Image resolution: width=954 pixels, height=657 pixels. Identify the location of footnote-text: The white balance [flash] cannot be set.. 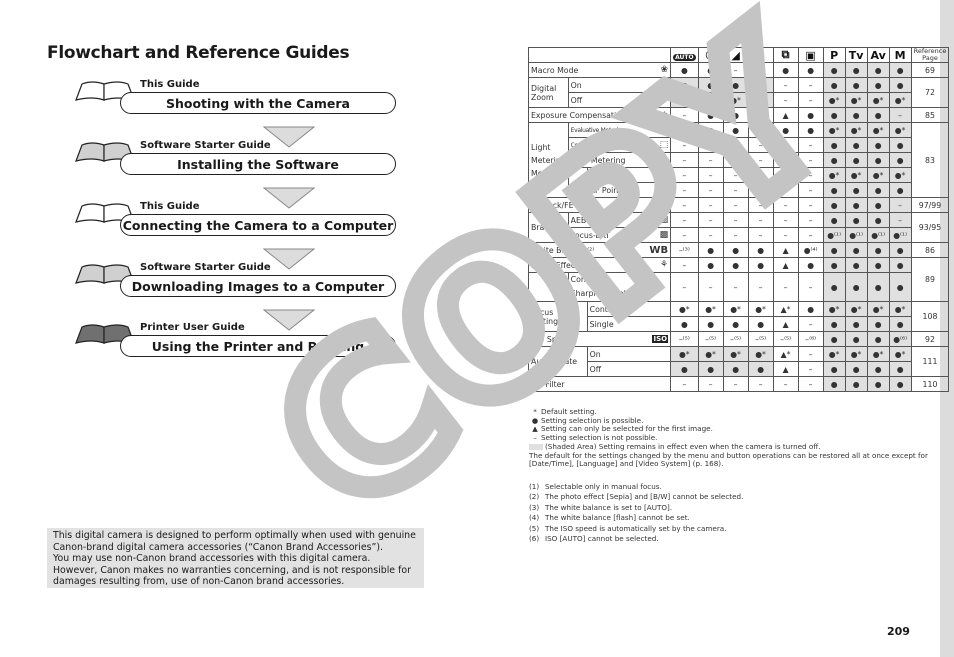
(617, 518).